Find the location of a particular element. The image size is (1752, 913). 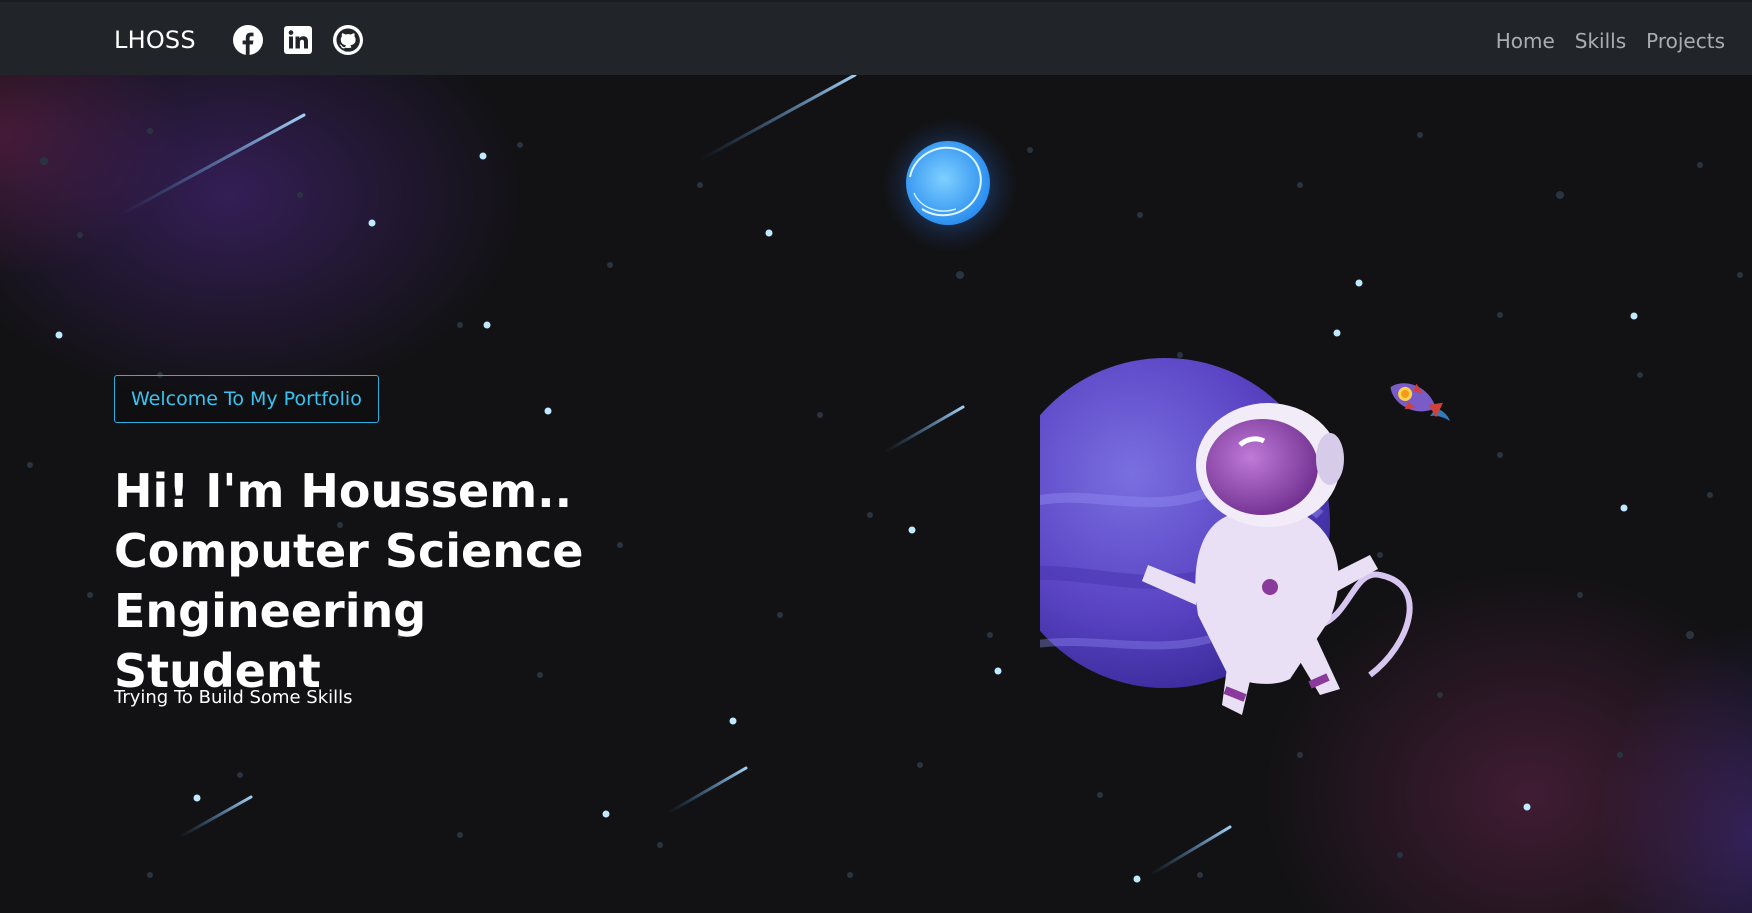

welcome-badge: Welcome To My Portfolio is located at coordinates (246, 399).